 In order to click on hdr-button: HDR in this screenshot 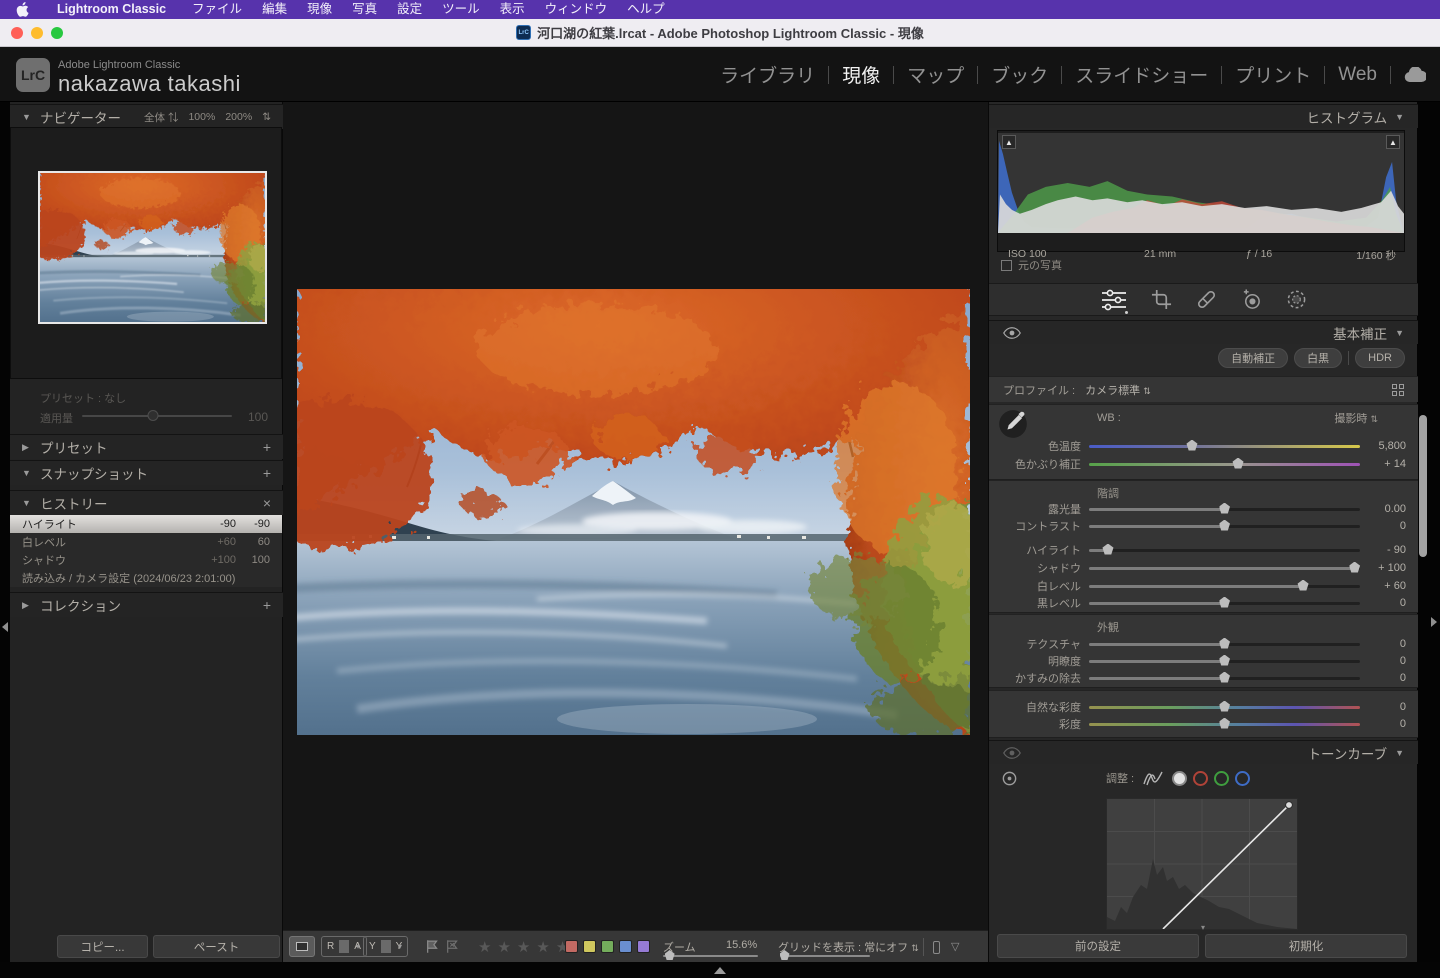, I will do `click(1380, 358)`.